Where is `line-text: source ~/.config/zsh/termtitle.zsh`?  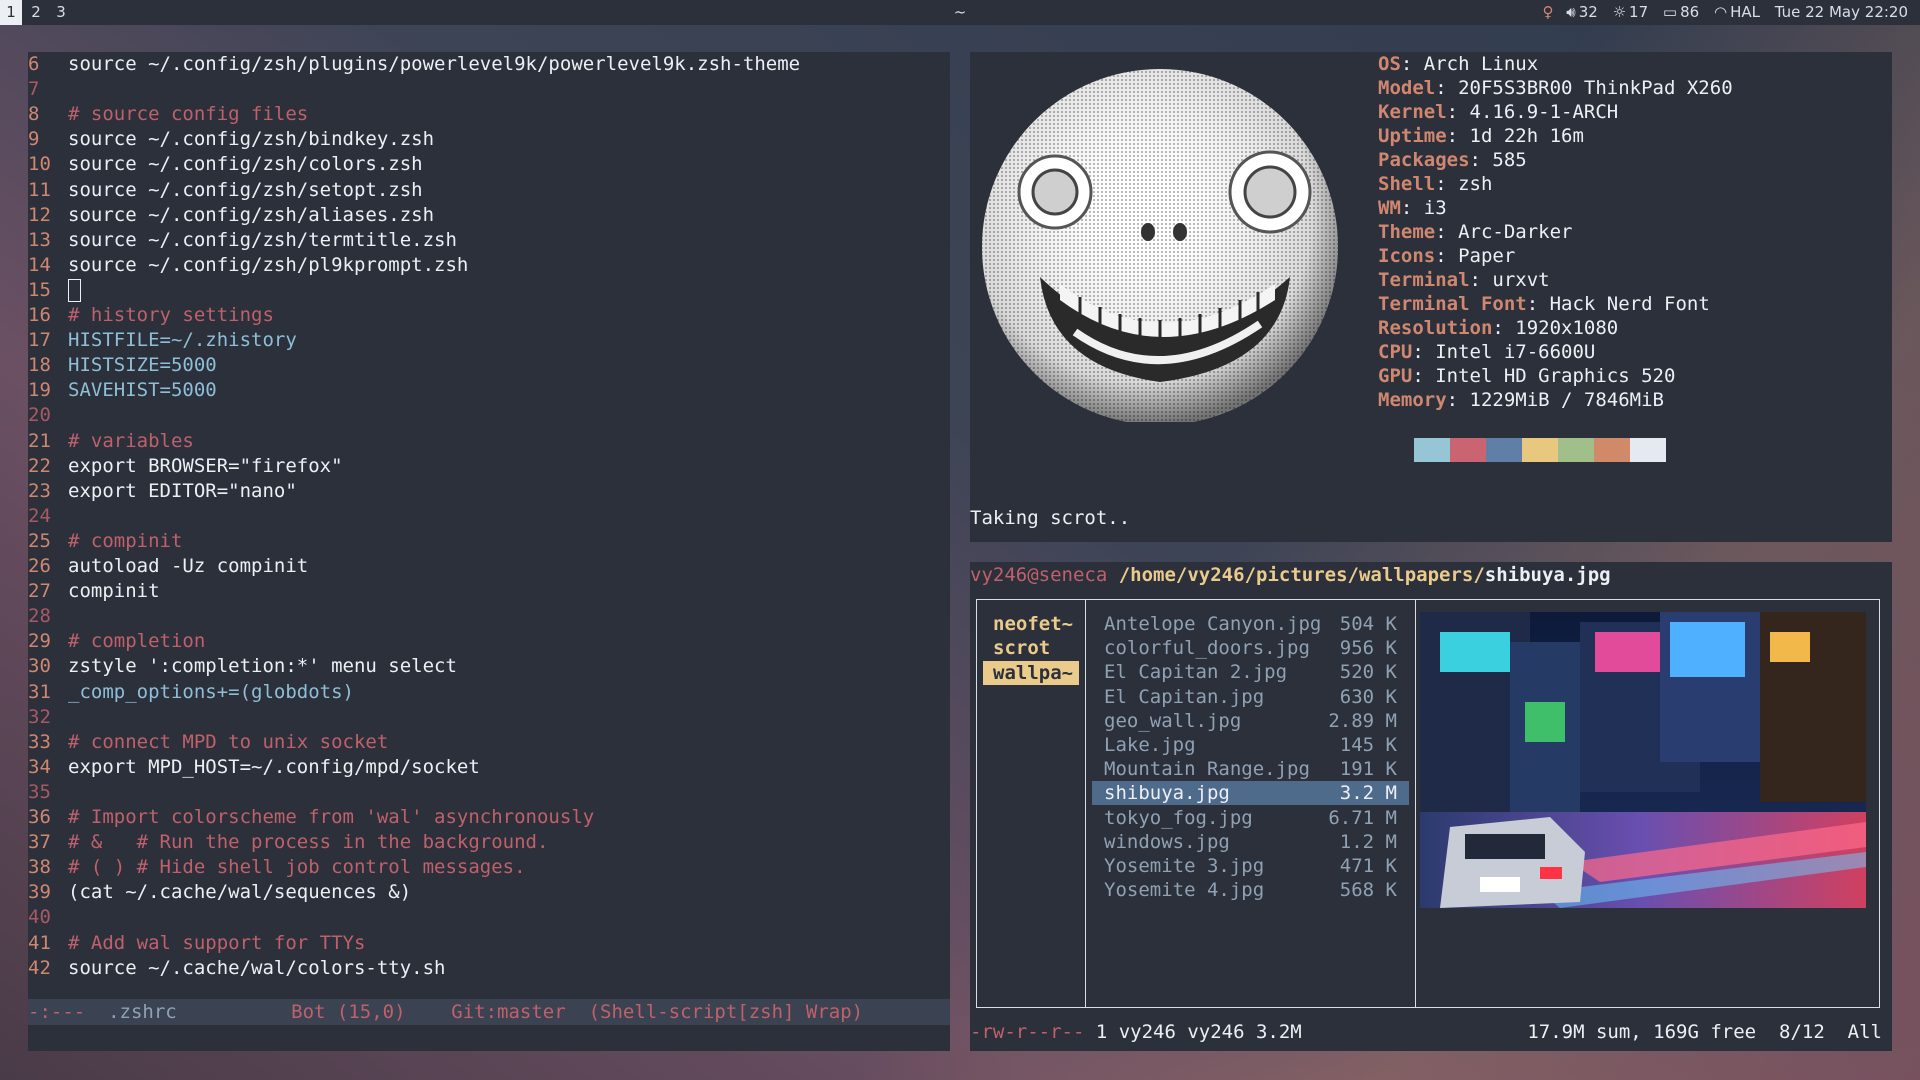 line-text: source ~/.config/zsh/termtitle.zsh is located at coordinates (262, 239).